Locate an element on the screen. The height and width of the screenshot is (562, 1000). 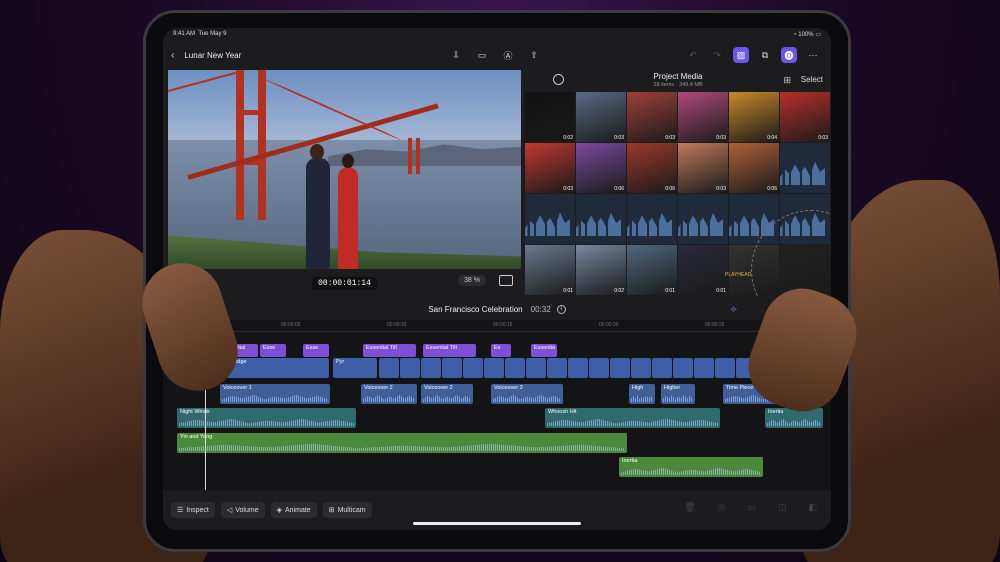
volume-button: ◁ Volume is located at coordinates (242, 510).